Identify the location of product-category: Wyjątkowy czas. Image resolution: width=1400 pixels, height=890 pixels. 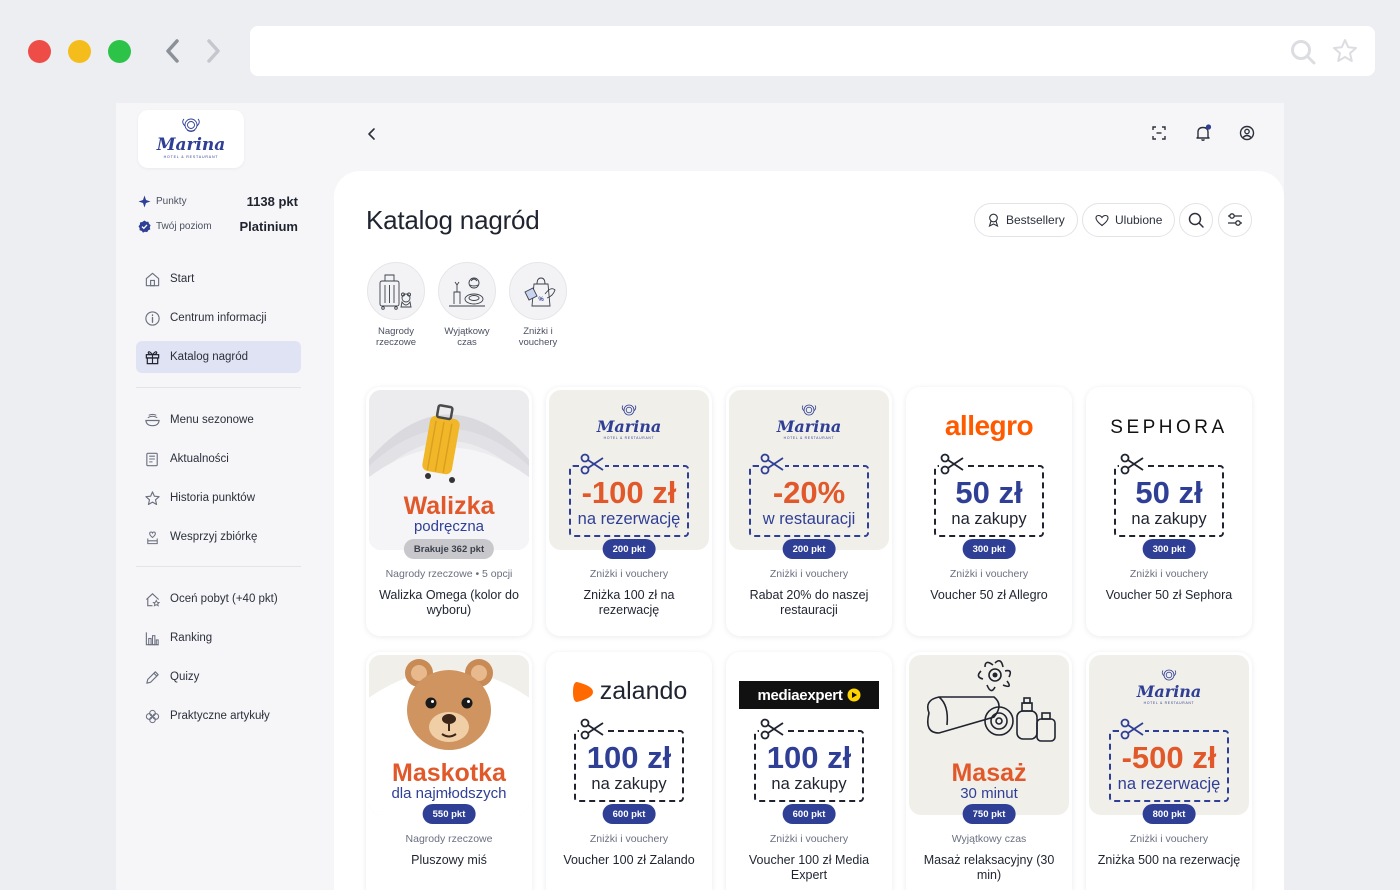
(989, 839).